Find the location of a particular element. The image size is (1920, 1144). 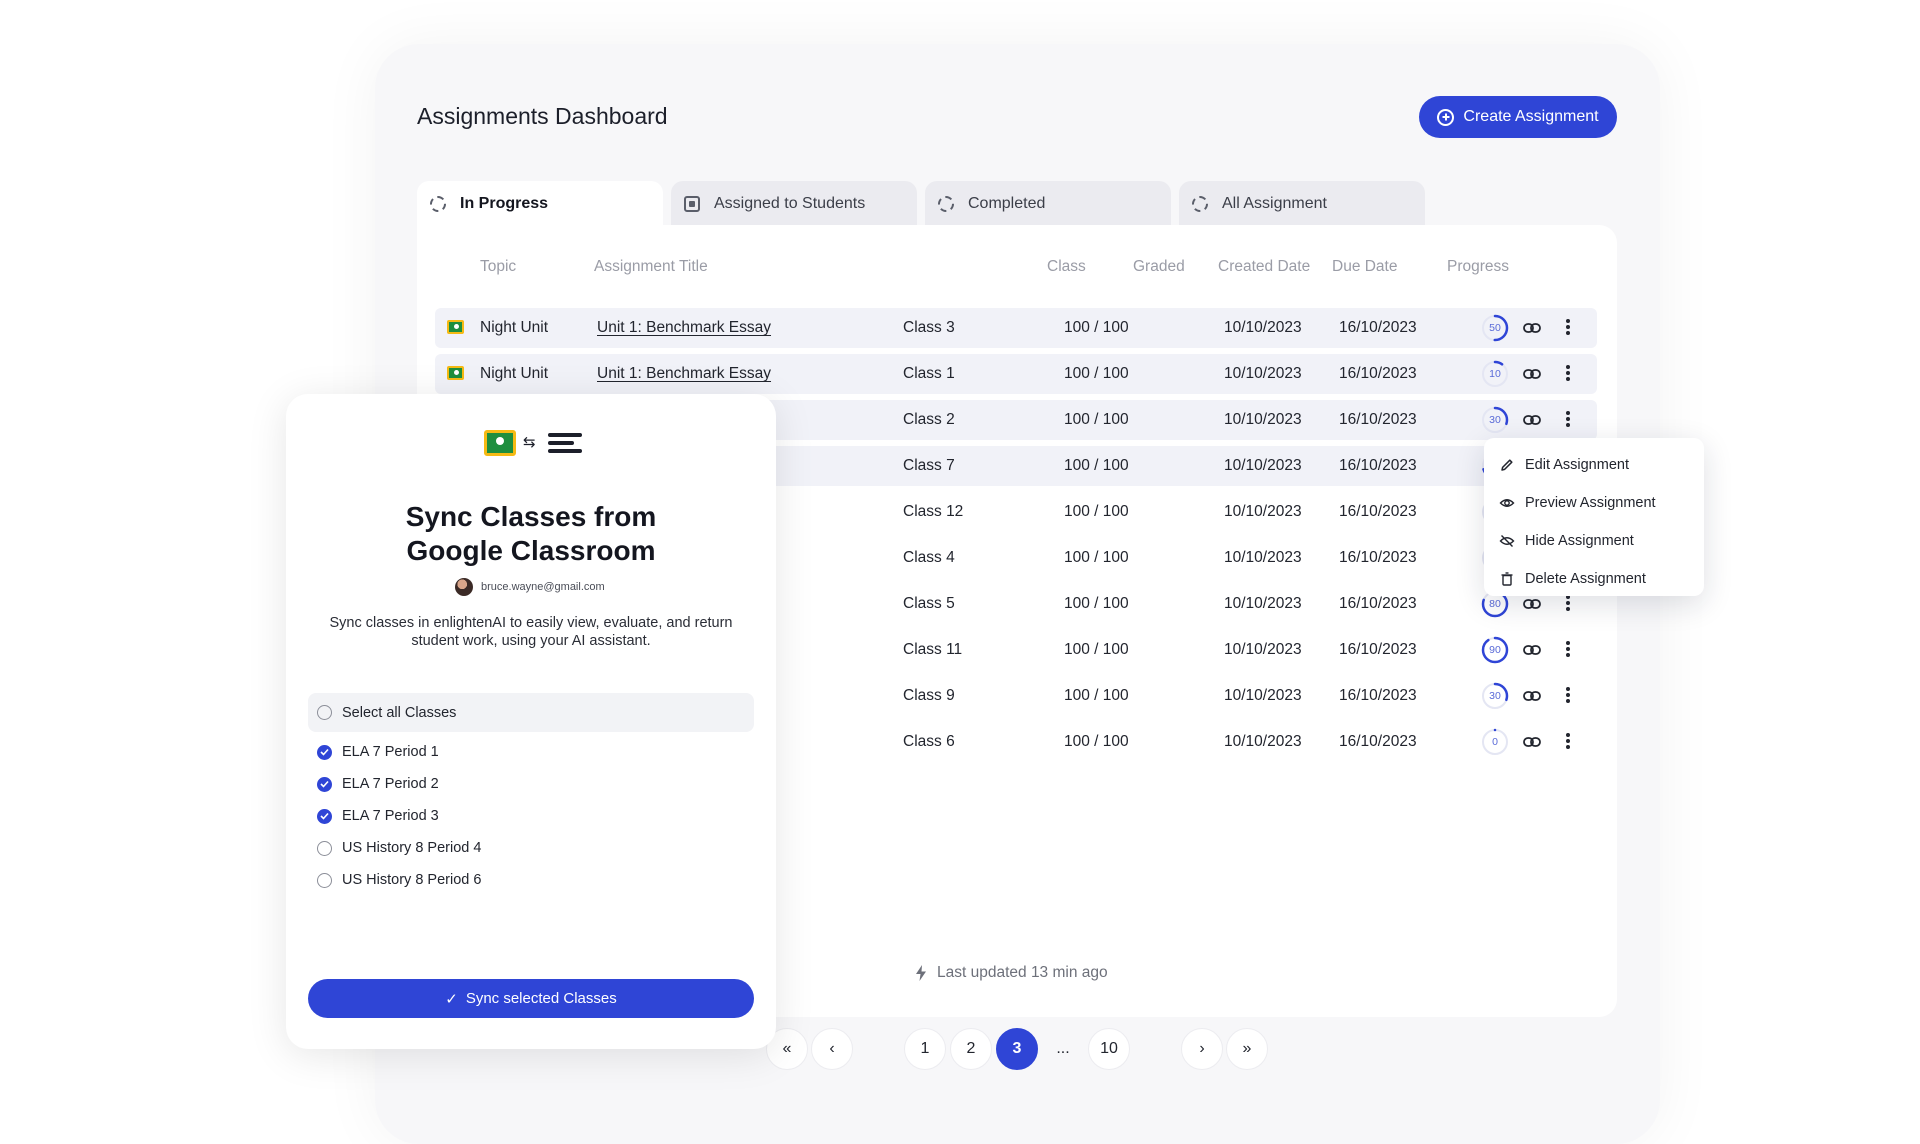

prev-page-button: ‹ is located at coordinates (832, 1049).